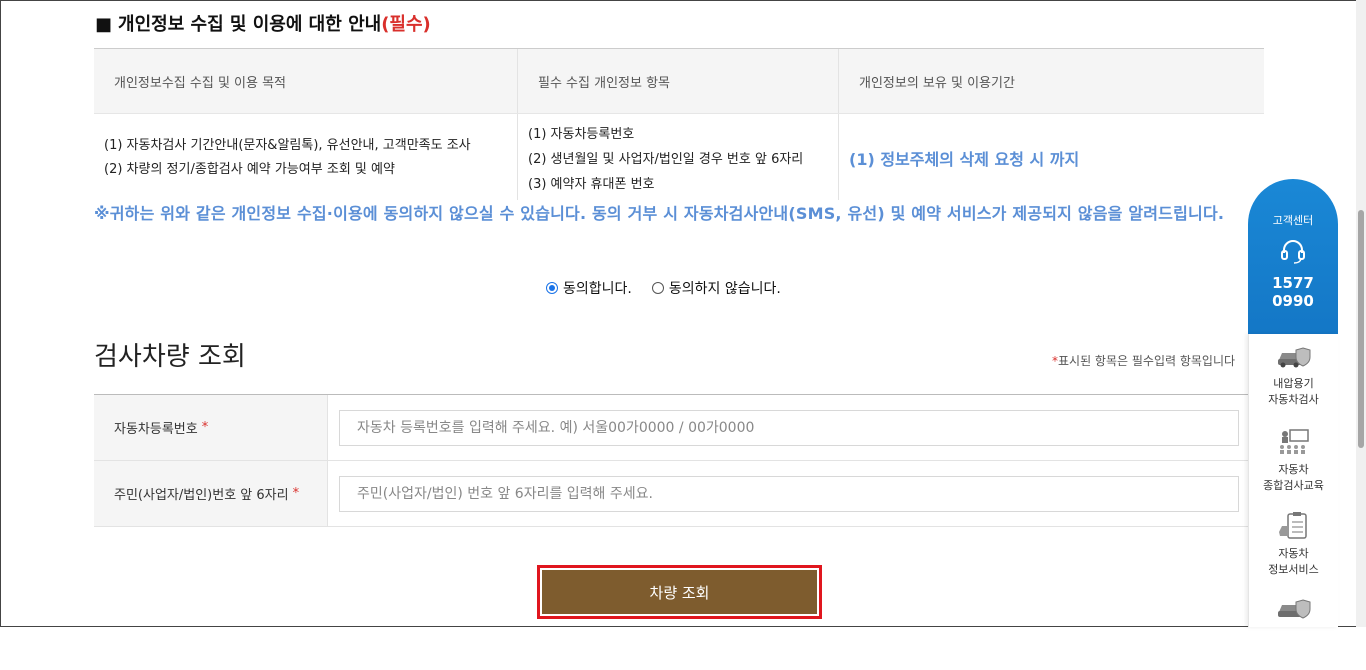 This screenshot has height=670, width=1366. I want to click on item-2: (2) 생년월일 및 사업자/법인일 경우 번호 앞 6자리, so click(666, 159).